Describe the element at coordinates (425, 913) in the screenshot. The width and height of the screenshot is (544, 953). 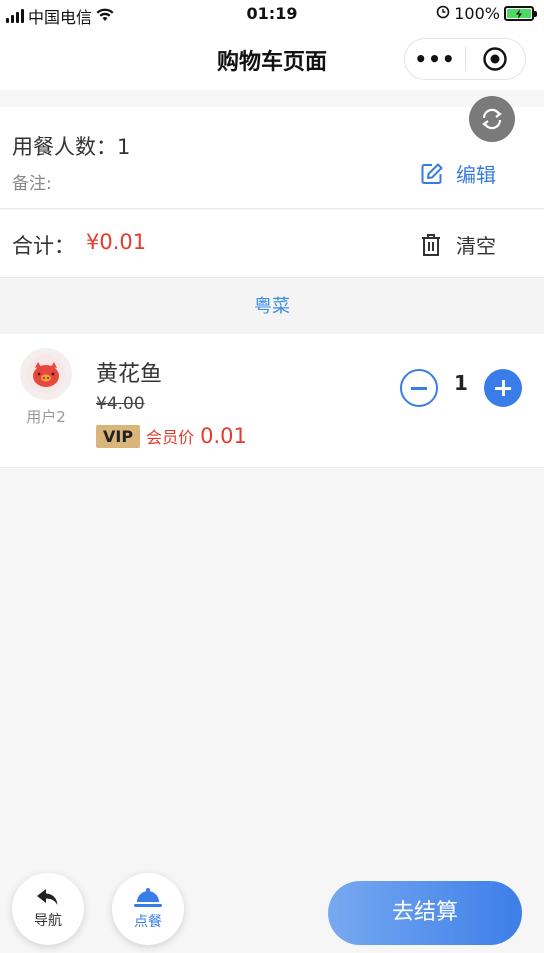
I see `checkout-button: 去结算` at that location.